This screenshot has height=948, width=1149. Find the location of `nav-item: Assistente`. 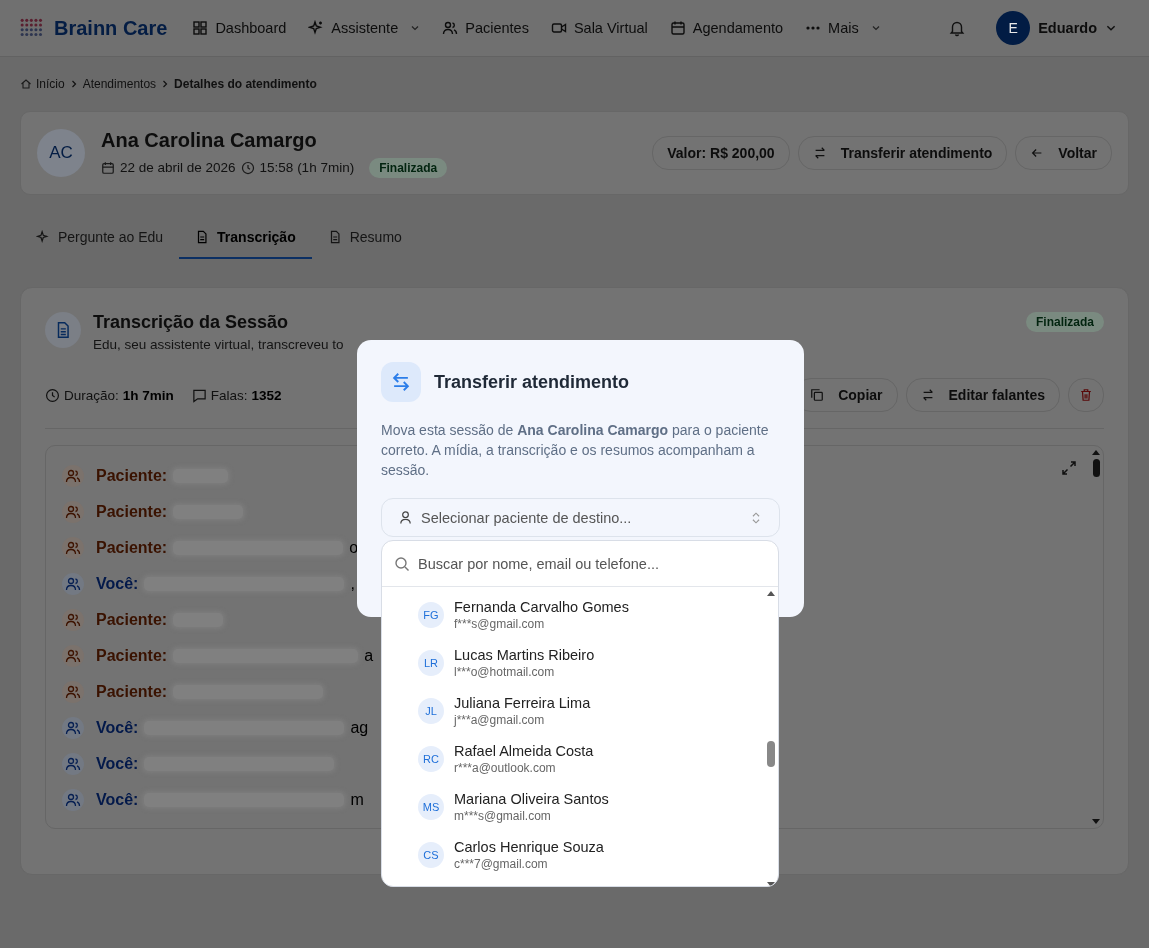

nav-item: Assistente is located at coordinates (364, 28).